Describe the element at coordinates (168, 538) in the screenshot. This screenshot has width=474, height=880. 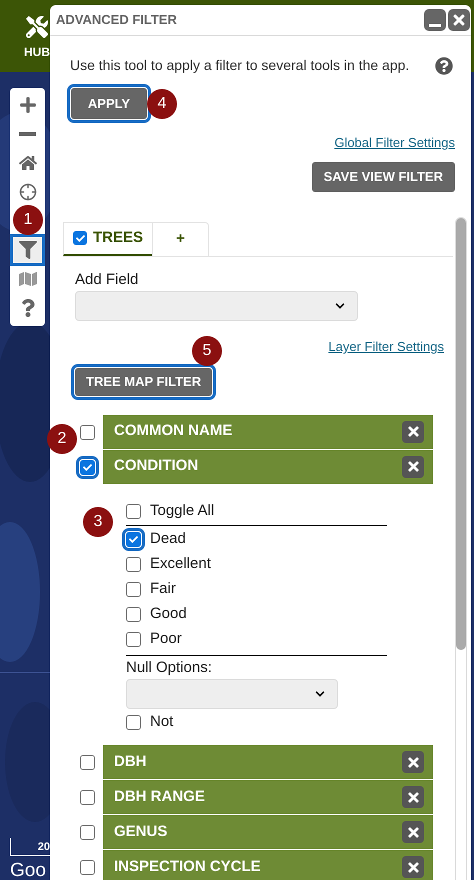
I see `option-label: Dead` at that location.